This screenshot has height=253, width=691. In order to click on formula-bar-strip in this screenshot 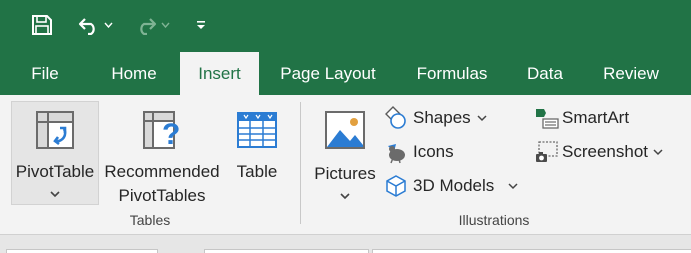, I will do `click(345, 243)`.